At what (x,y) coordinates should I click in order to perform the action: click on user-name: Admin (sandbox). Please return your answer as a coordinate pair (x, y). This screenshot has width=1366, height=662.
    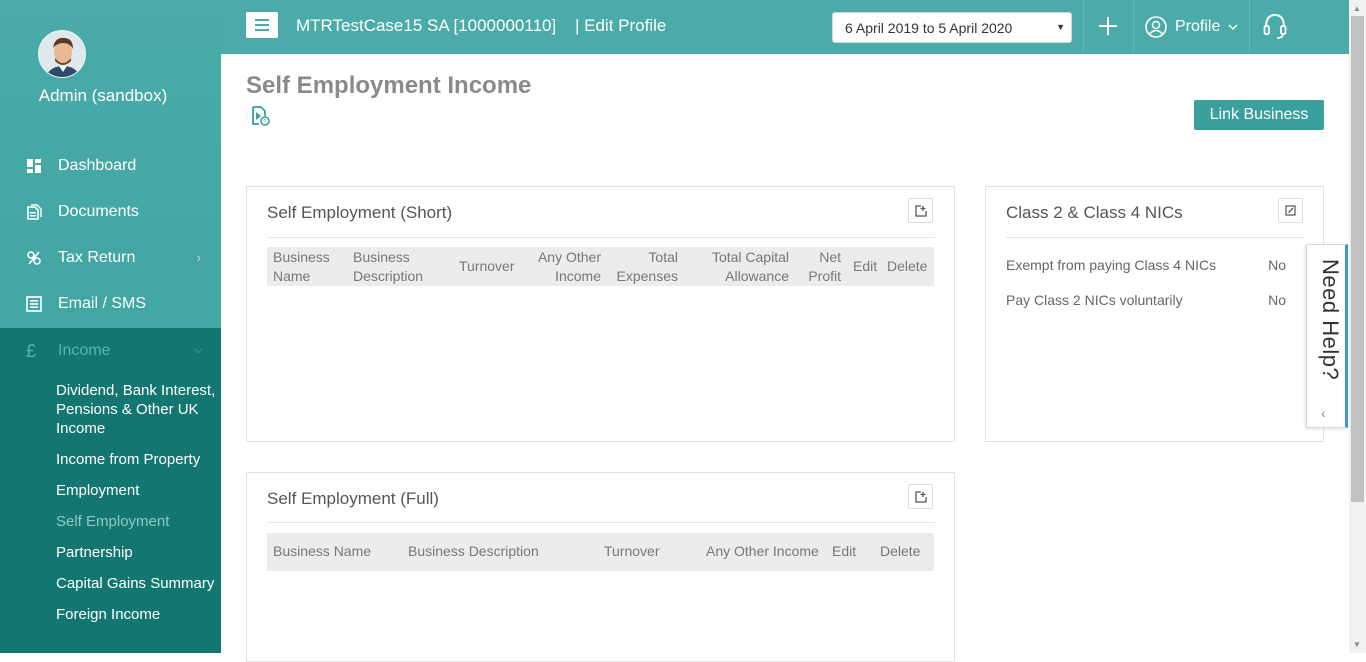
    Looking at the image, I should click on (103, 95).